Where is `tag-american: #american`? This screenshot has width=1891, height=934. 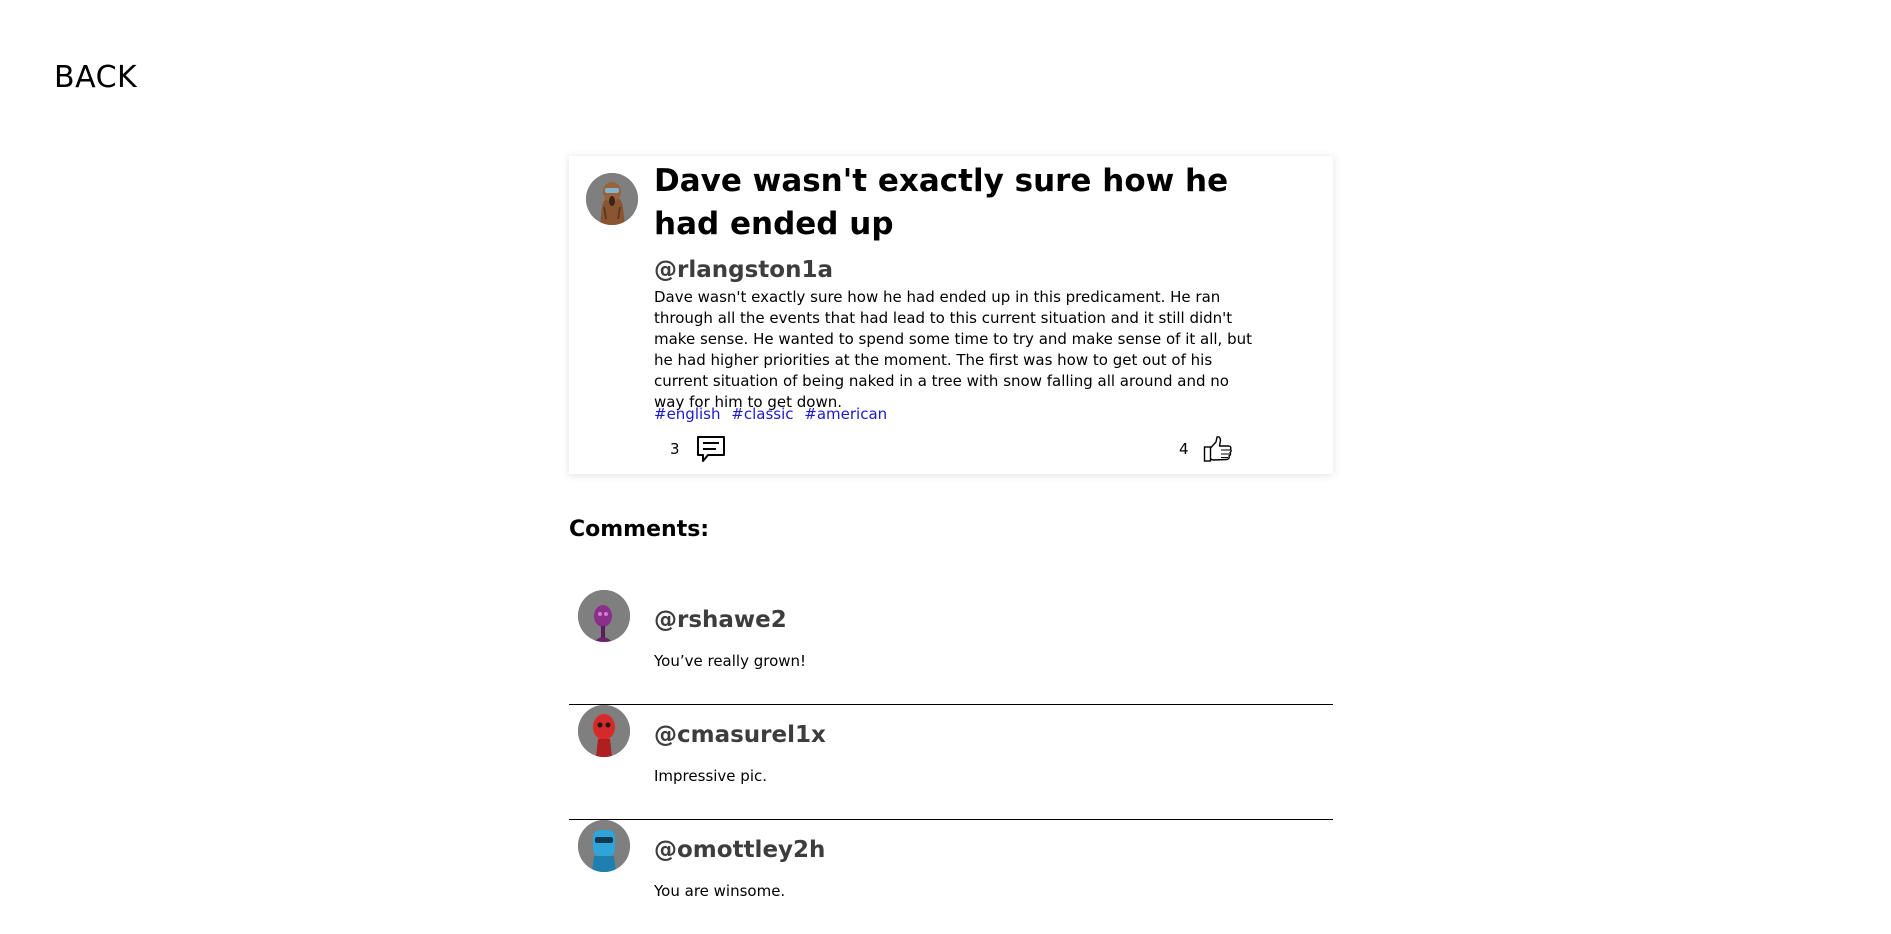 tag-american: #american is located at coordinates (845, 414).